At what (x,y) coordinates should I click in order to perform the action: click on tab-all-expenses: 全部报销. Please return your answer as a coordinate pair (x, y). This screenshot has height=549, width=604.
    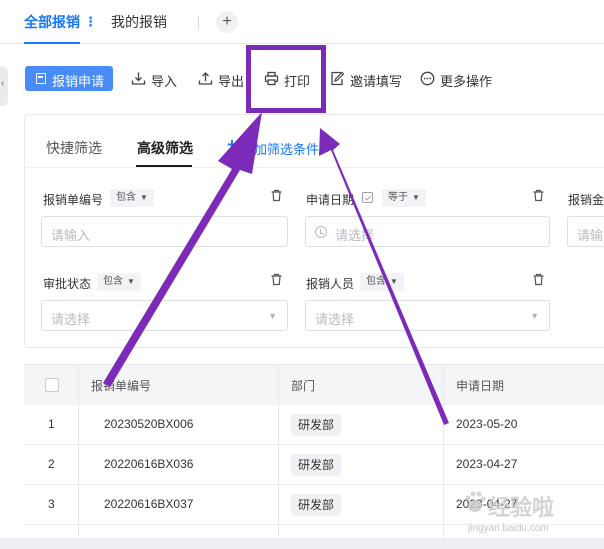
    Looking at the image, I should click on (52, 22).